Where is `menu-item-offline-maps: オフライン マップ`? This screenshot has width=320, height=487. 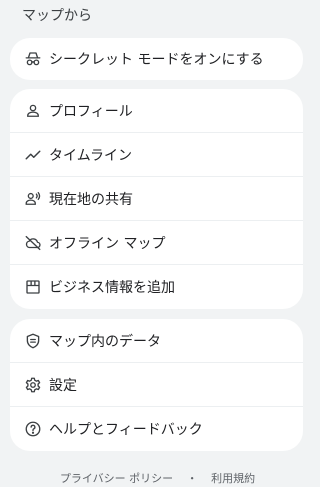 menu-item-offline-maps: オフライン マップ is located at coordinates (156, 243).